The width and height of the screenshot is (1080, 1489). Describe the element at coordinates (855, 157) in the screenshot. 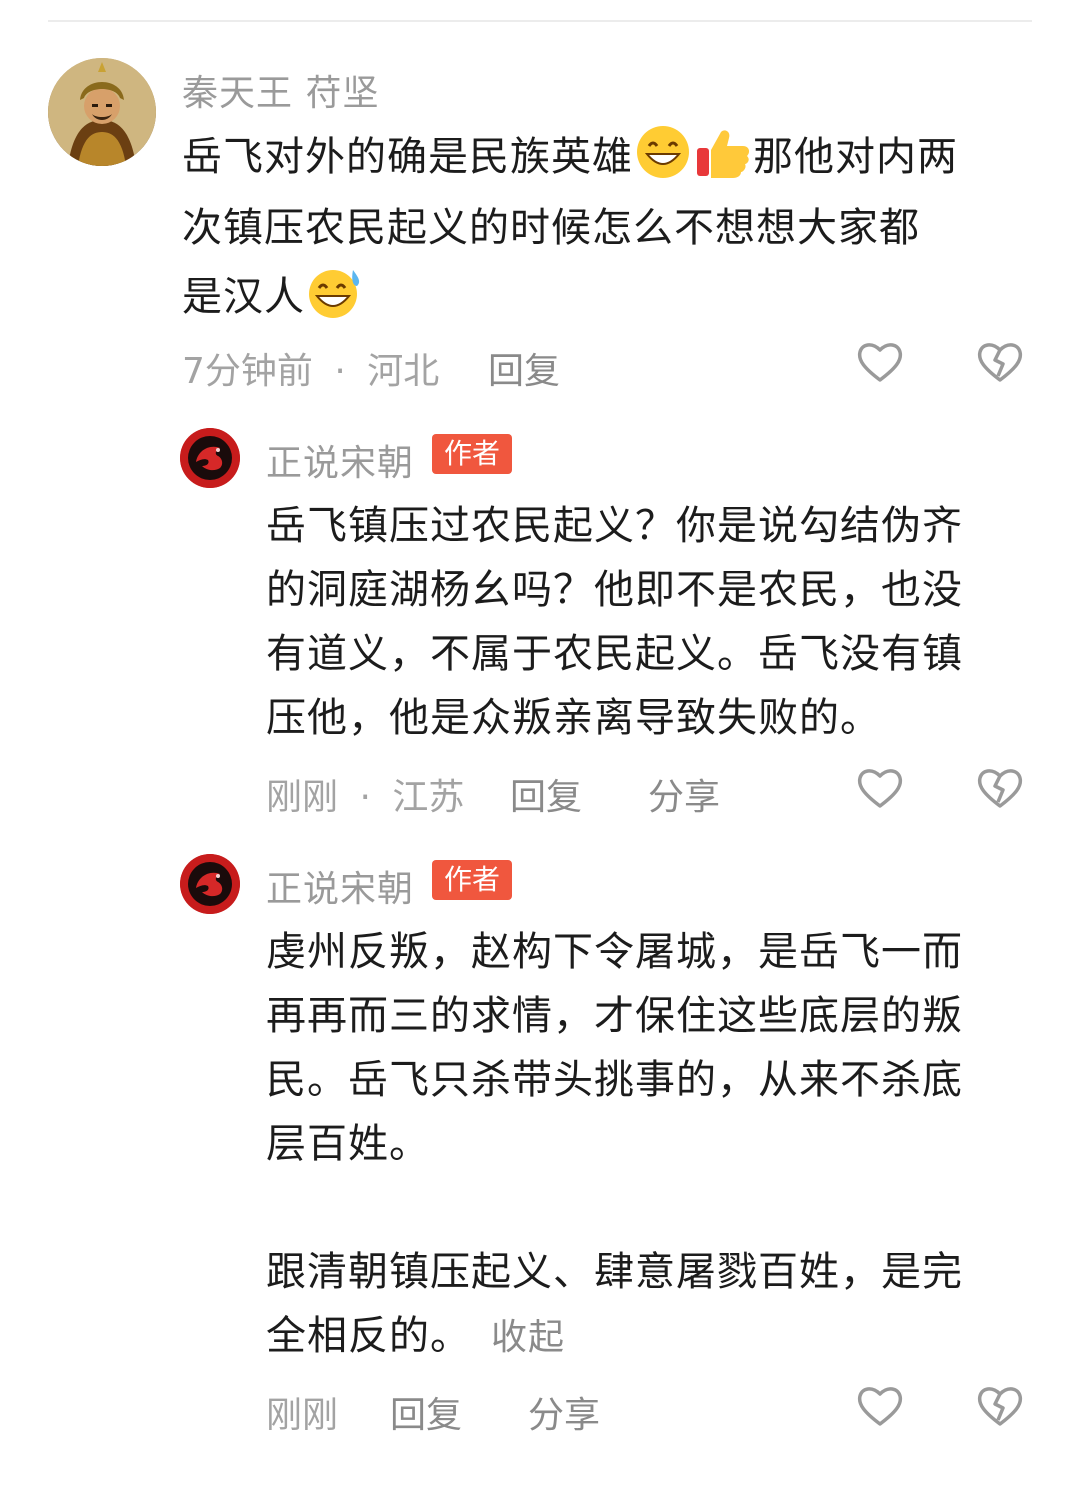

I see `comment-text-segment: 那他对内两` at that location.